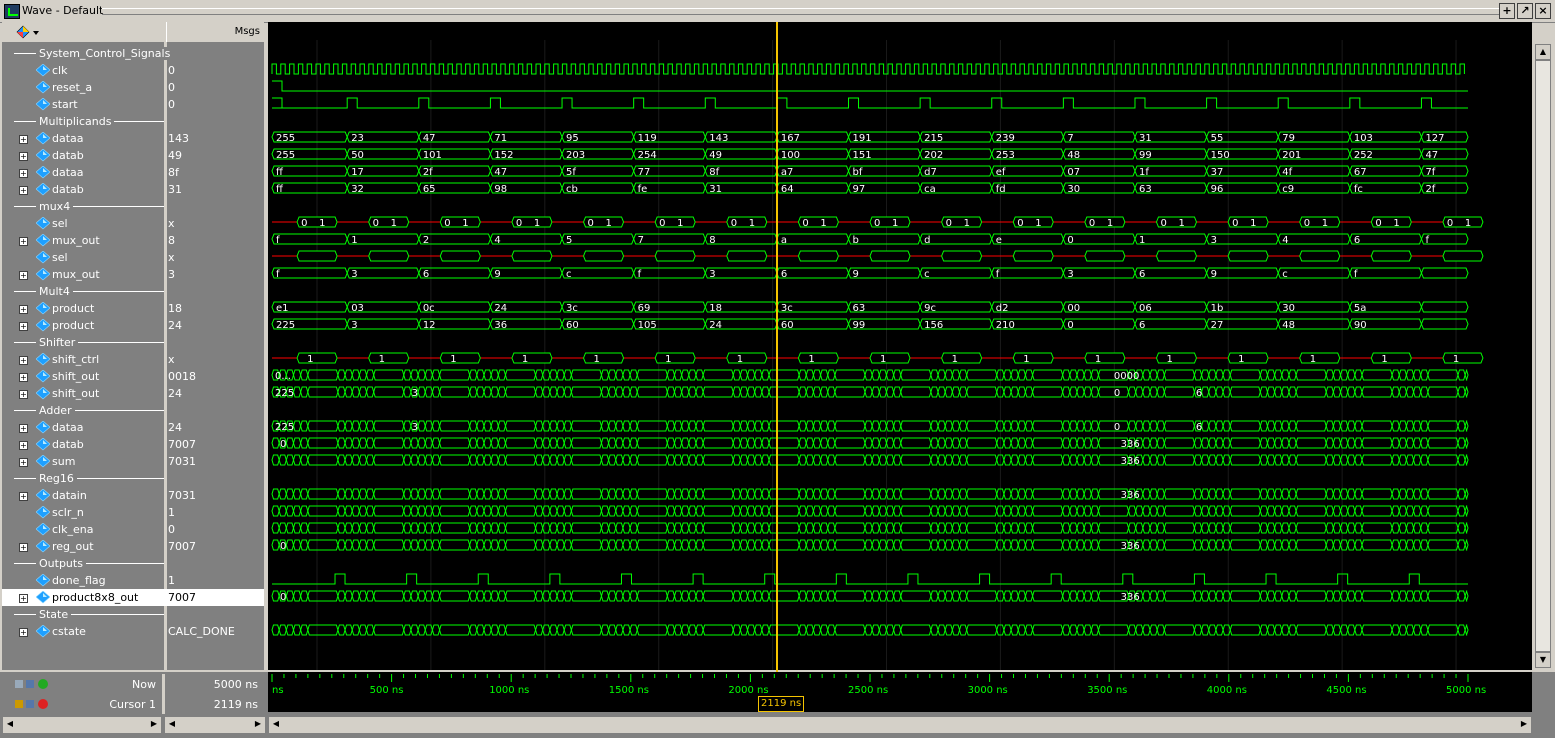  Describe the element at coordinates (59, 70) in the screenshot. I see `signal-name: clk` at that location.